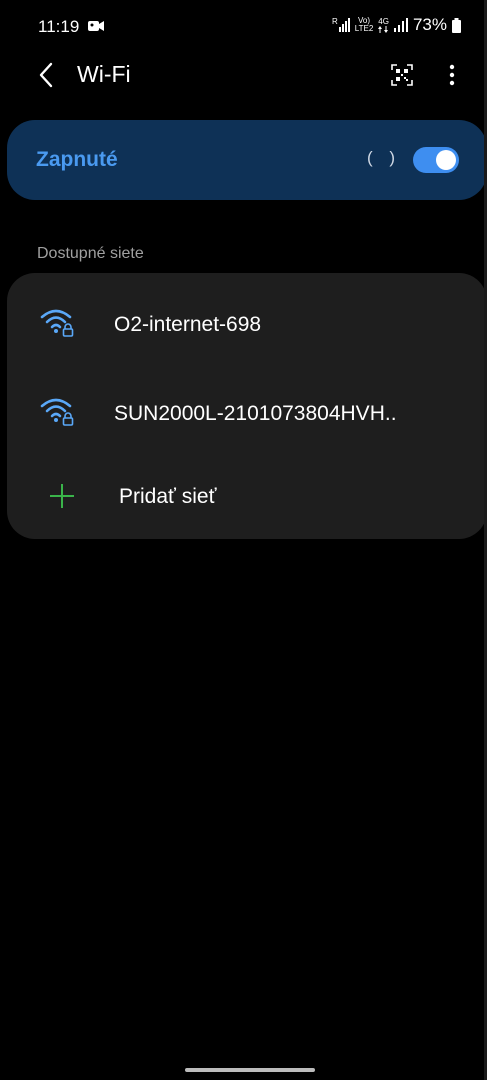  Describe the element at coordinates (364, 28) in the screenshot. I see `lte-tag: LTE2` at that location.